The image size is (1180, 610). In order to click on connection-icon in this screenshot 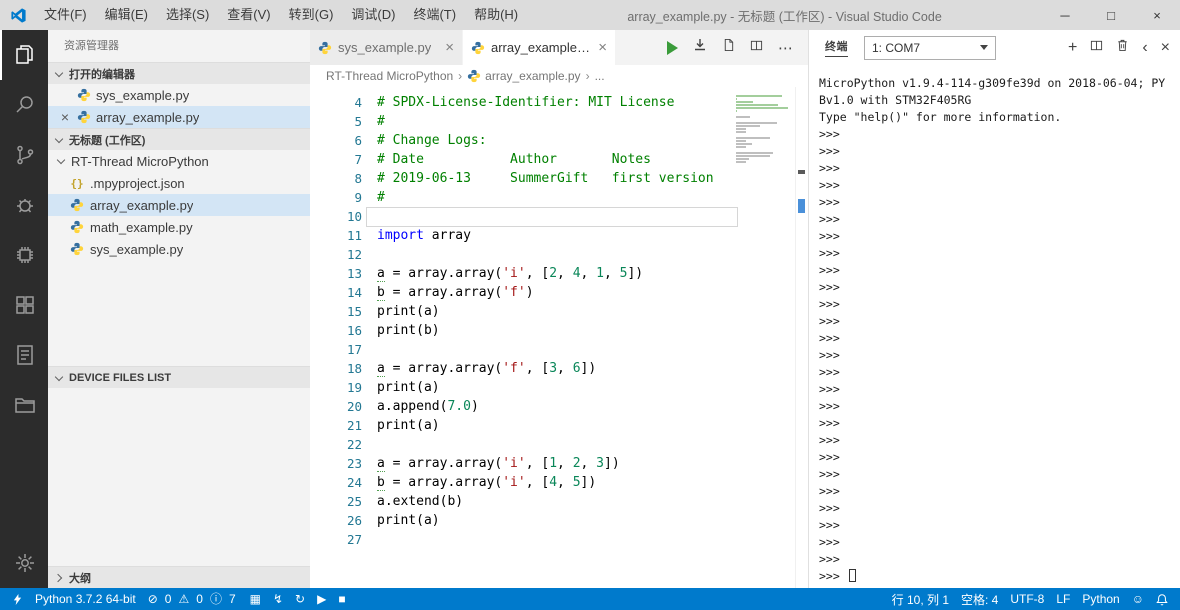, I will do `click(17, 599)`.